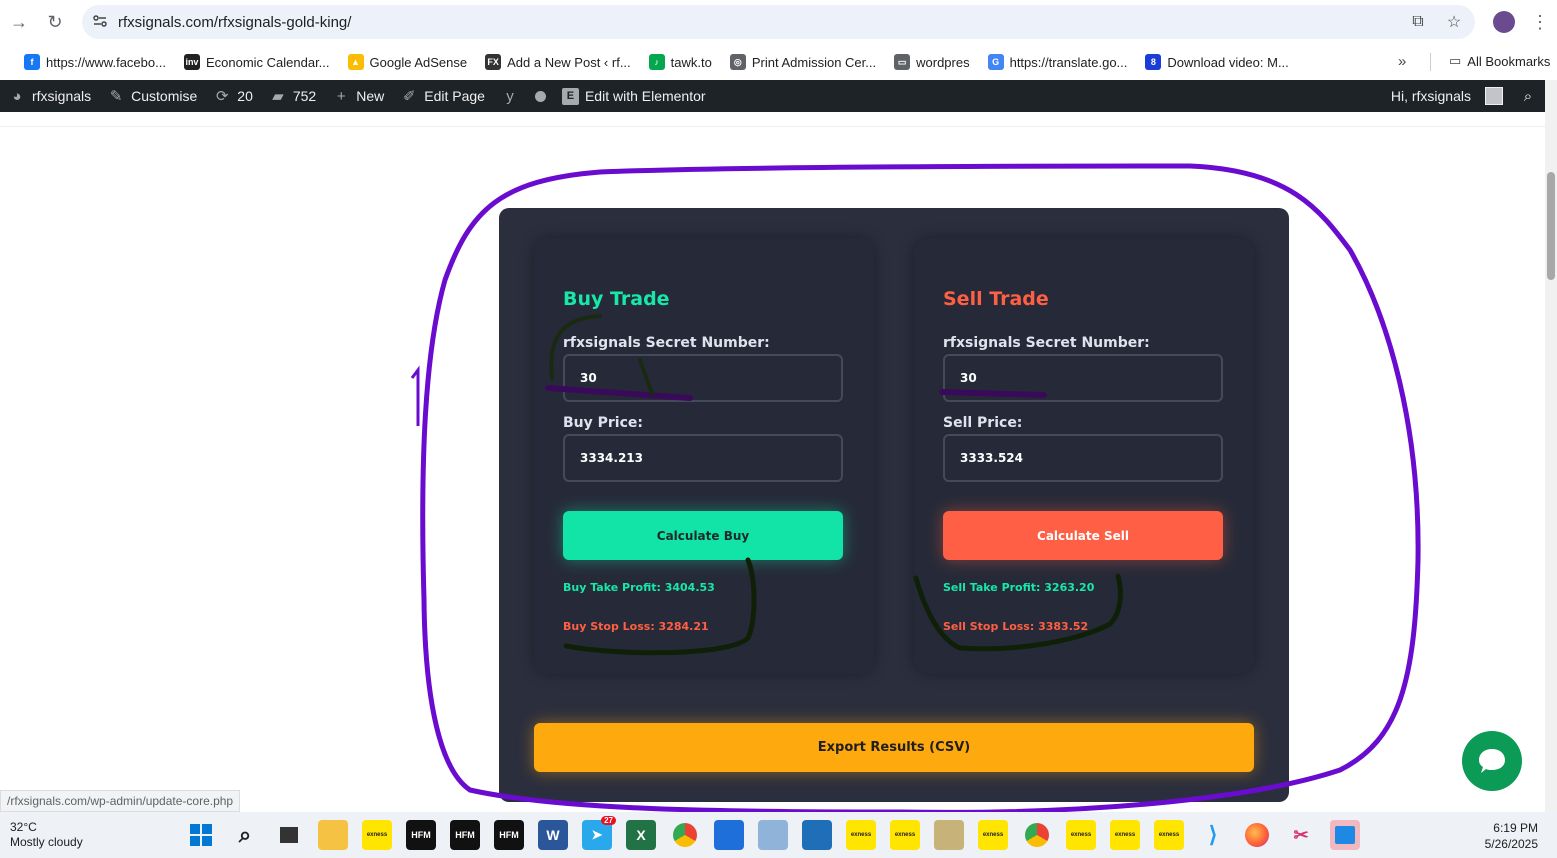 The height and width of the screenshot is (858, 1557). I want to click on updates-count: 20, so click(245, 96).